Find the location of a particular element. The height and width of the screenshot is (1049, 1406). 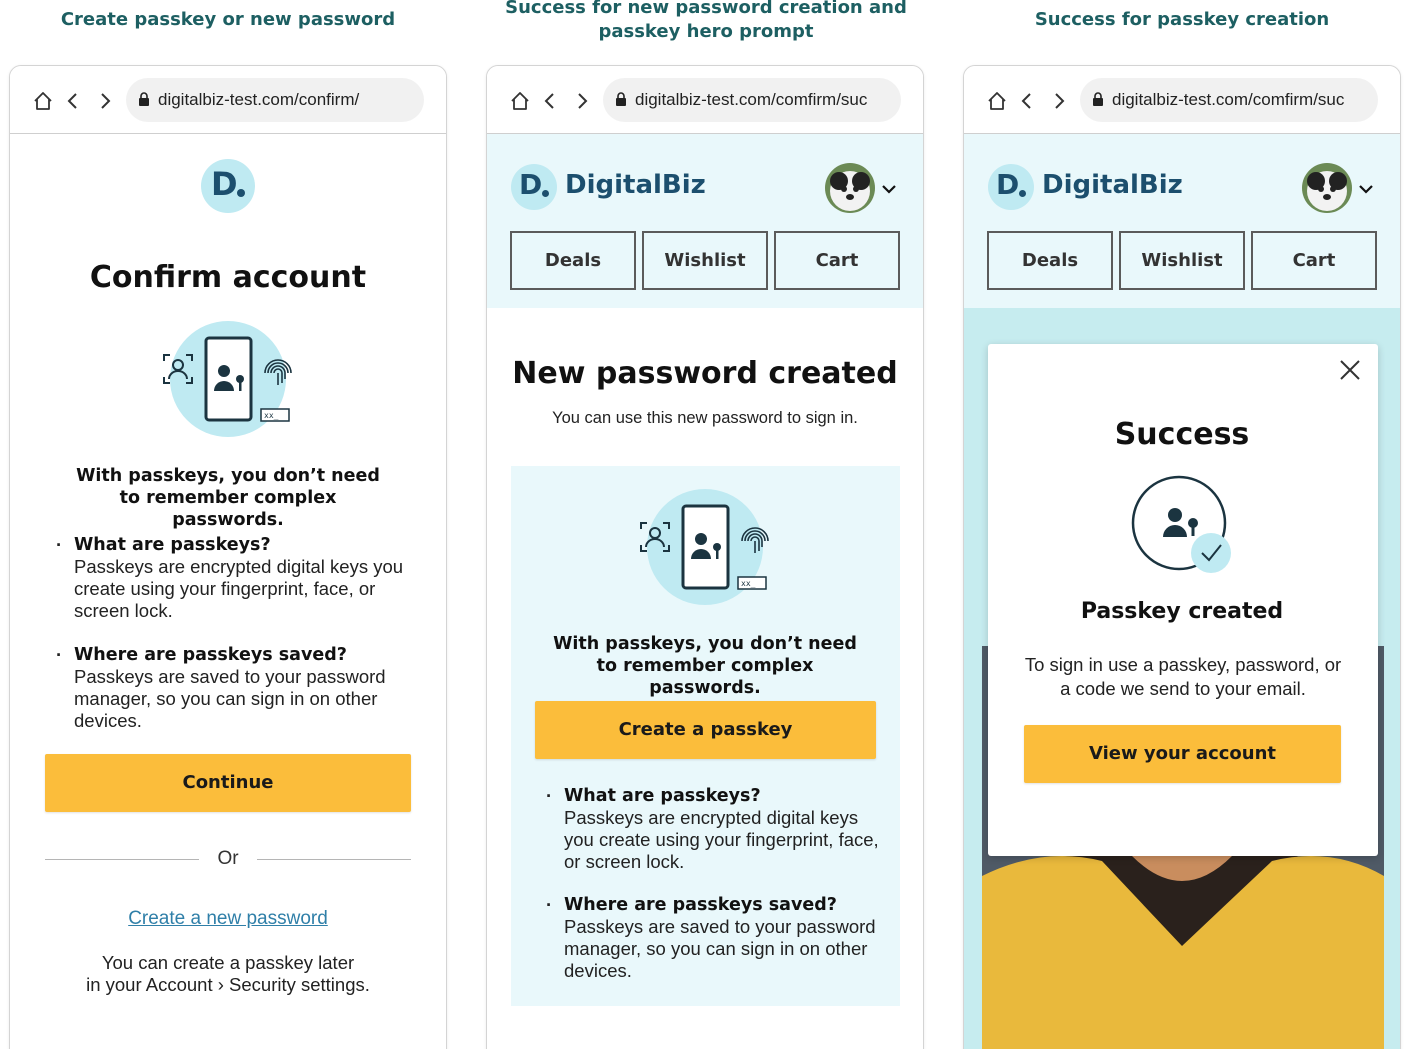

passkey-success-icon is located at coordinates (1181, 524).